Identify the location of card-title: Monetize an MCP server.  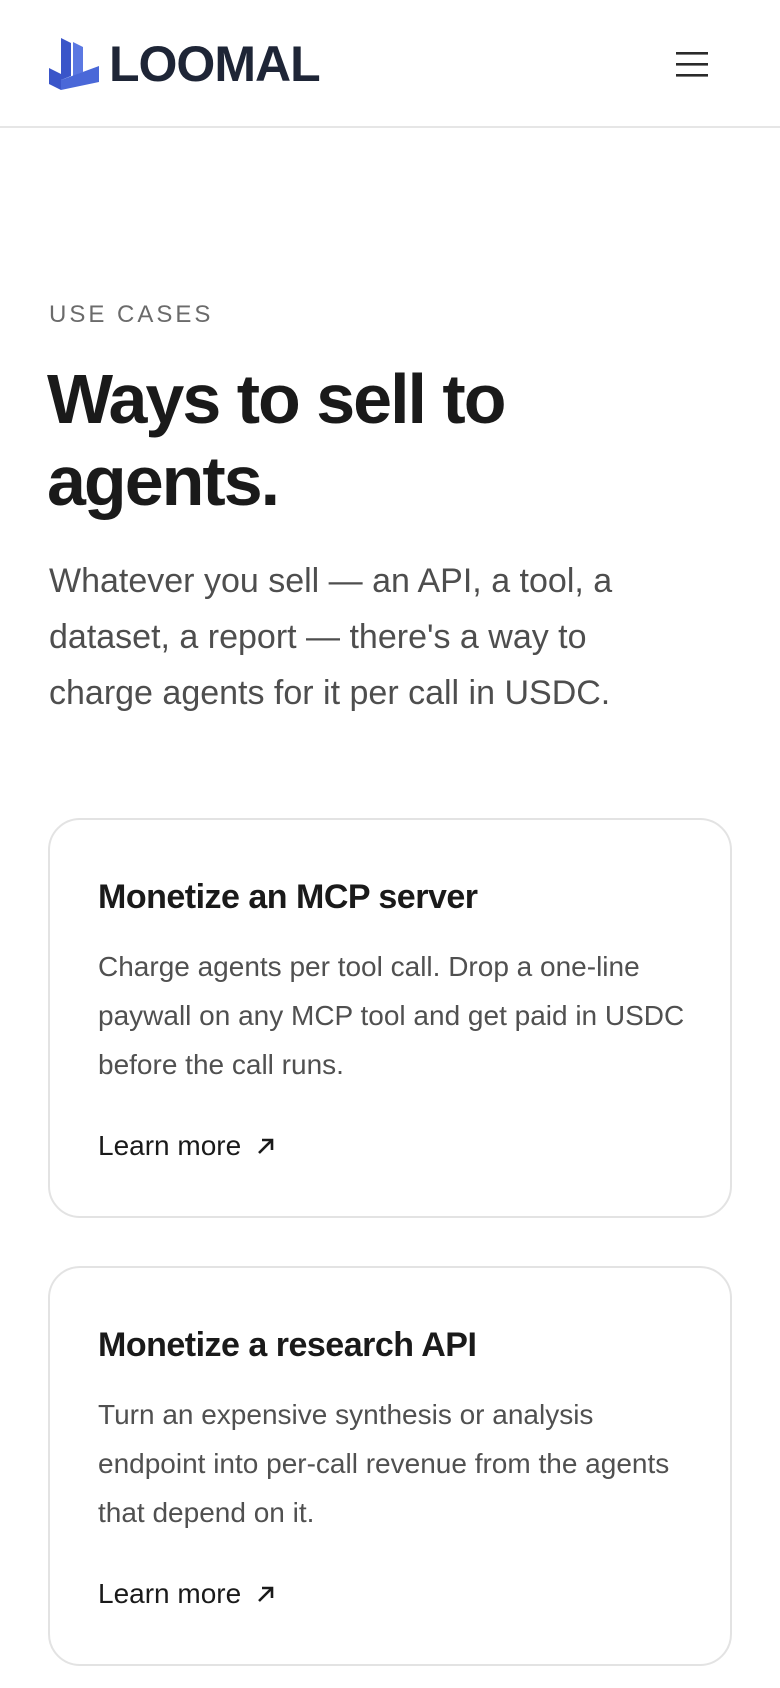
(288, 897).